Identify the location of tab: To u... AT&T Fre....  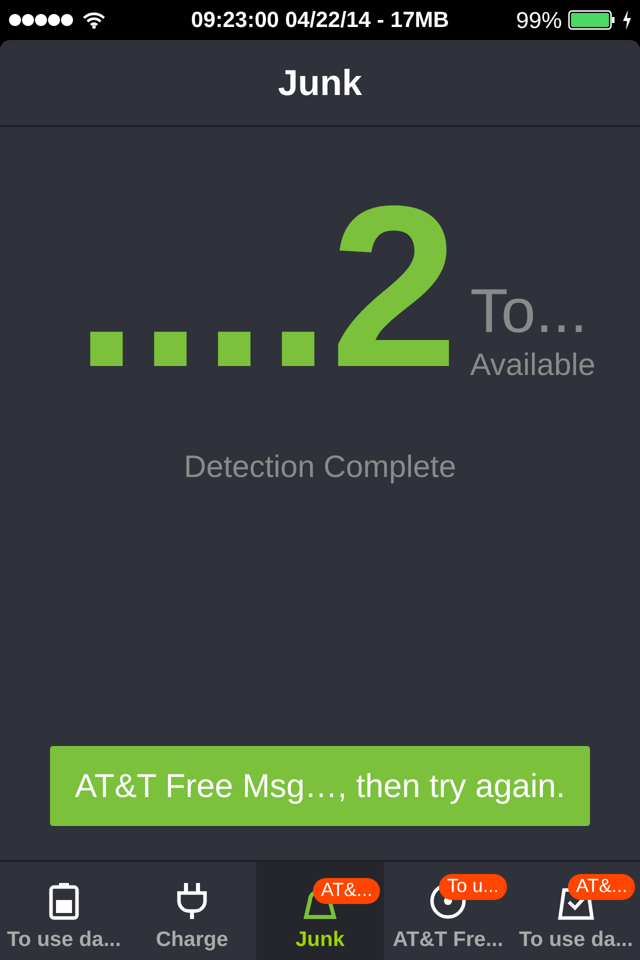
(448, 911).